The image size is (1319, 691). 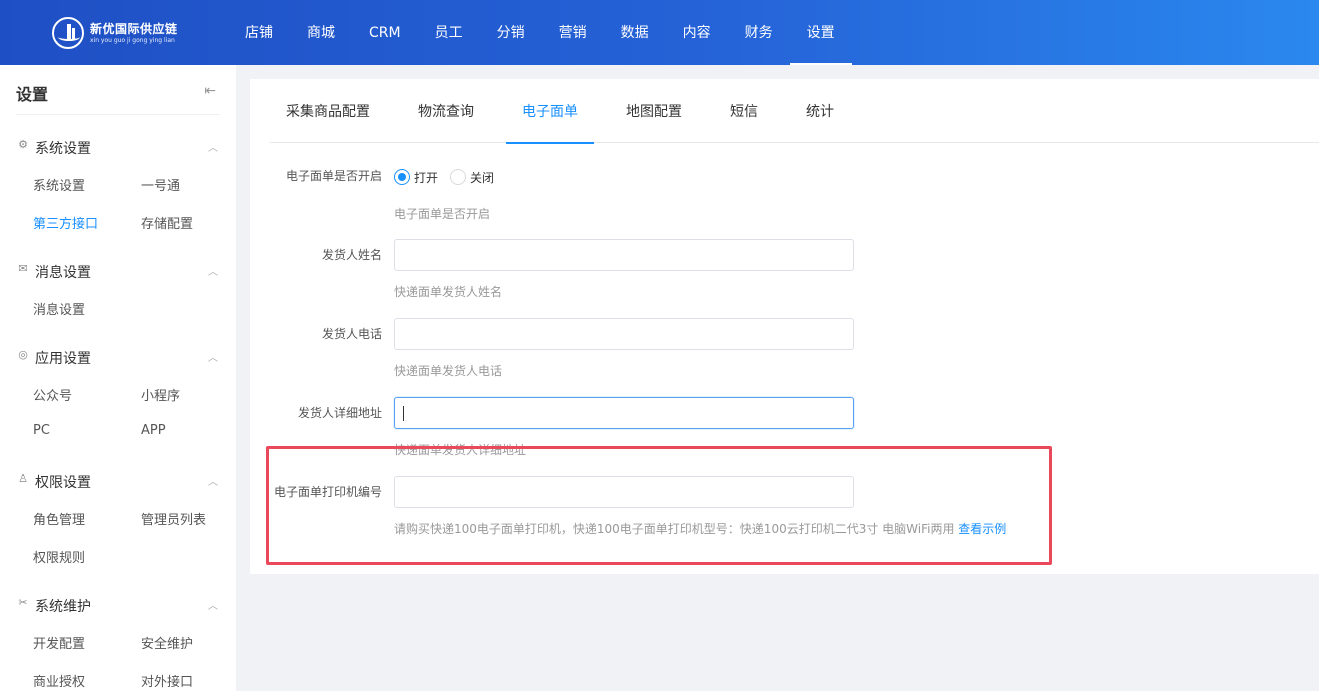 What do you see at coordinates (153, 430) in the screenshot?
I see `sidebar-item-app: APP` at bounding box center [153, 430].